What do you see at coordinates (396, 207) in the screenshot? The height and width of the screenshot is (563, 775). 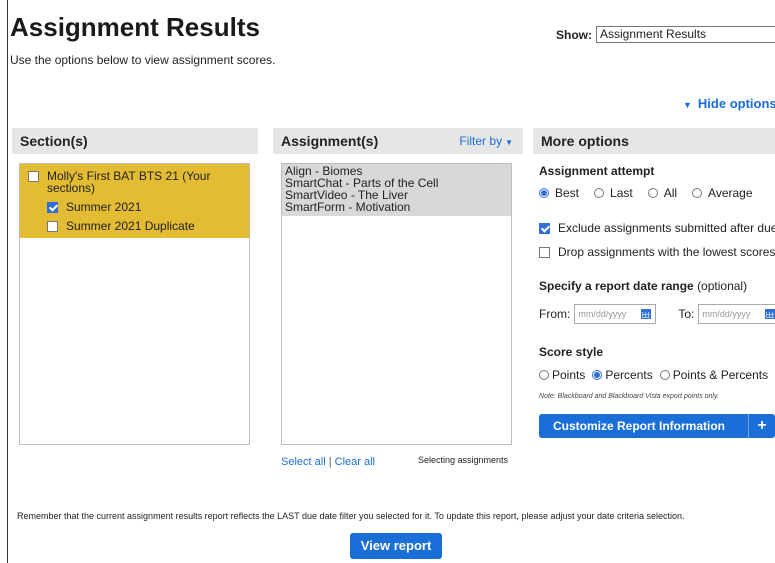 I see `list-item: SmartForm - Motivation` at bounding box center [396, 207].